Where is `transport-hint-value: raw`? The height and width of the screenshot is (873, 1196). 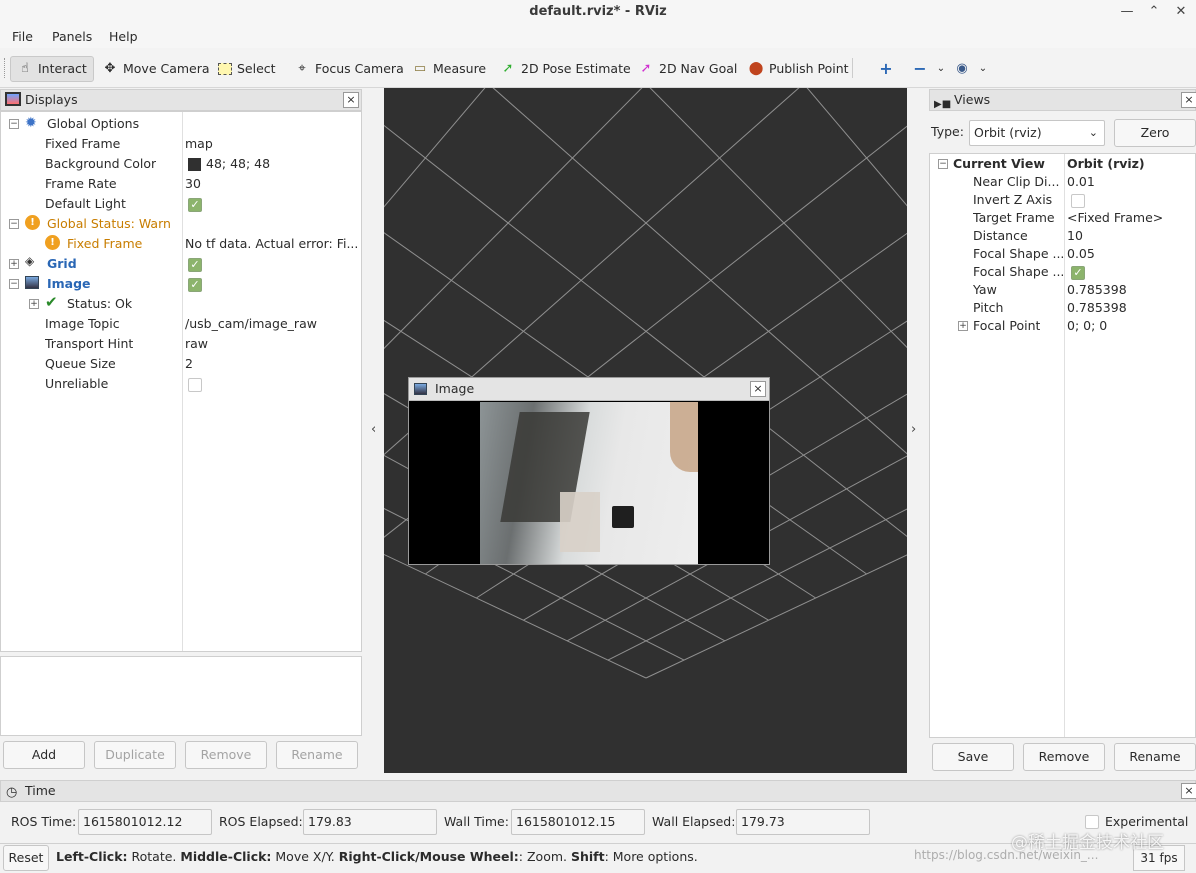
transport-hint-value: raw is located at coordinates (196, 344).